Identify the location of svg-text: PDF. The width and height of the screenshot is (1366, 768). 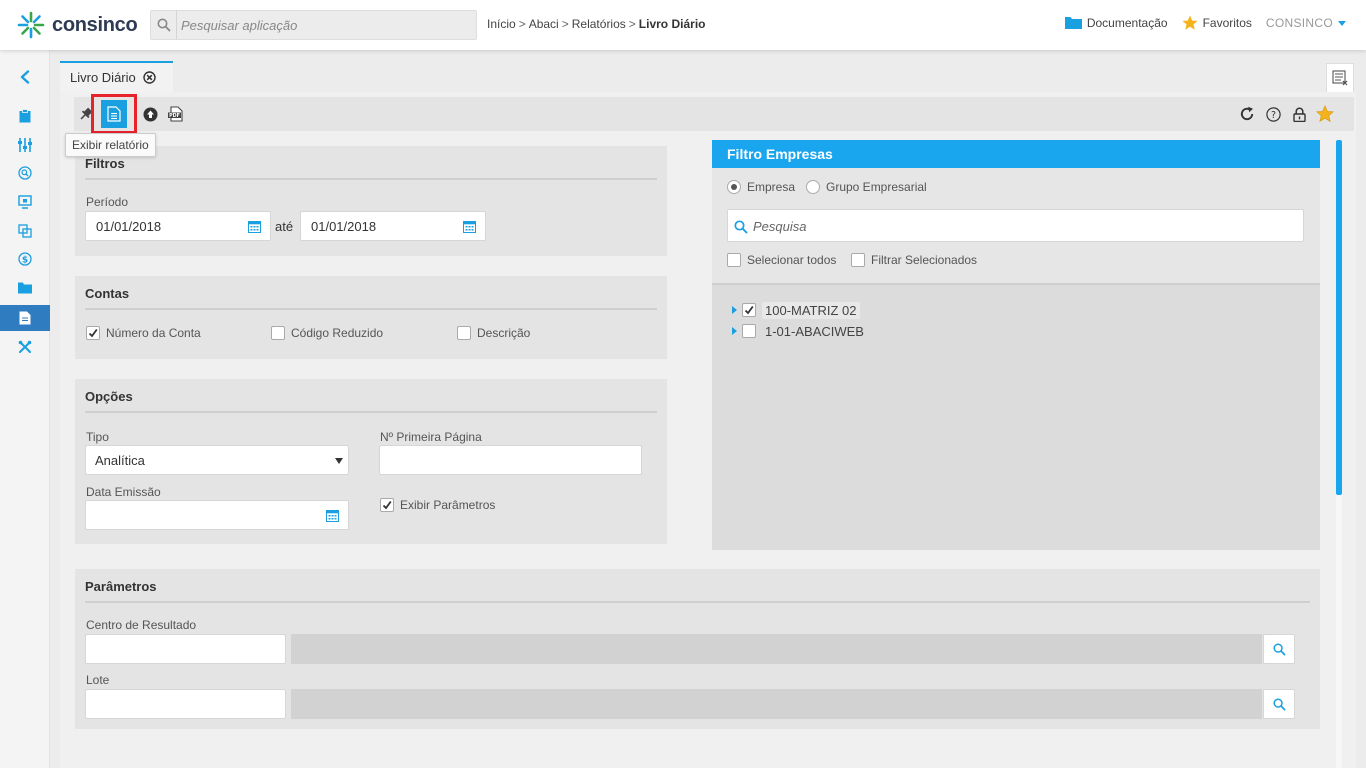
(174, 116).